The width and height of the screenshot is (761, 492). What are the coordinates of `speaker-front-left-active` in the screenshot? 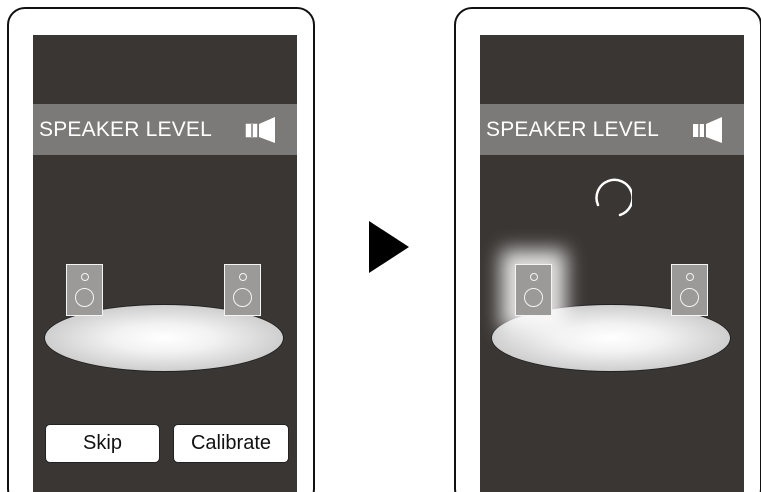 It's located at (533, 290).